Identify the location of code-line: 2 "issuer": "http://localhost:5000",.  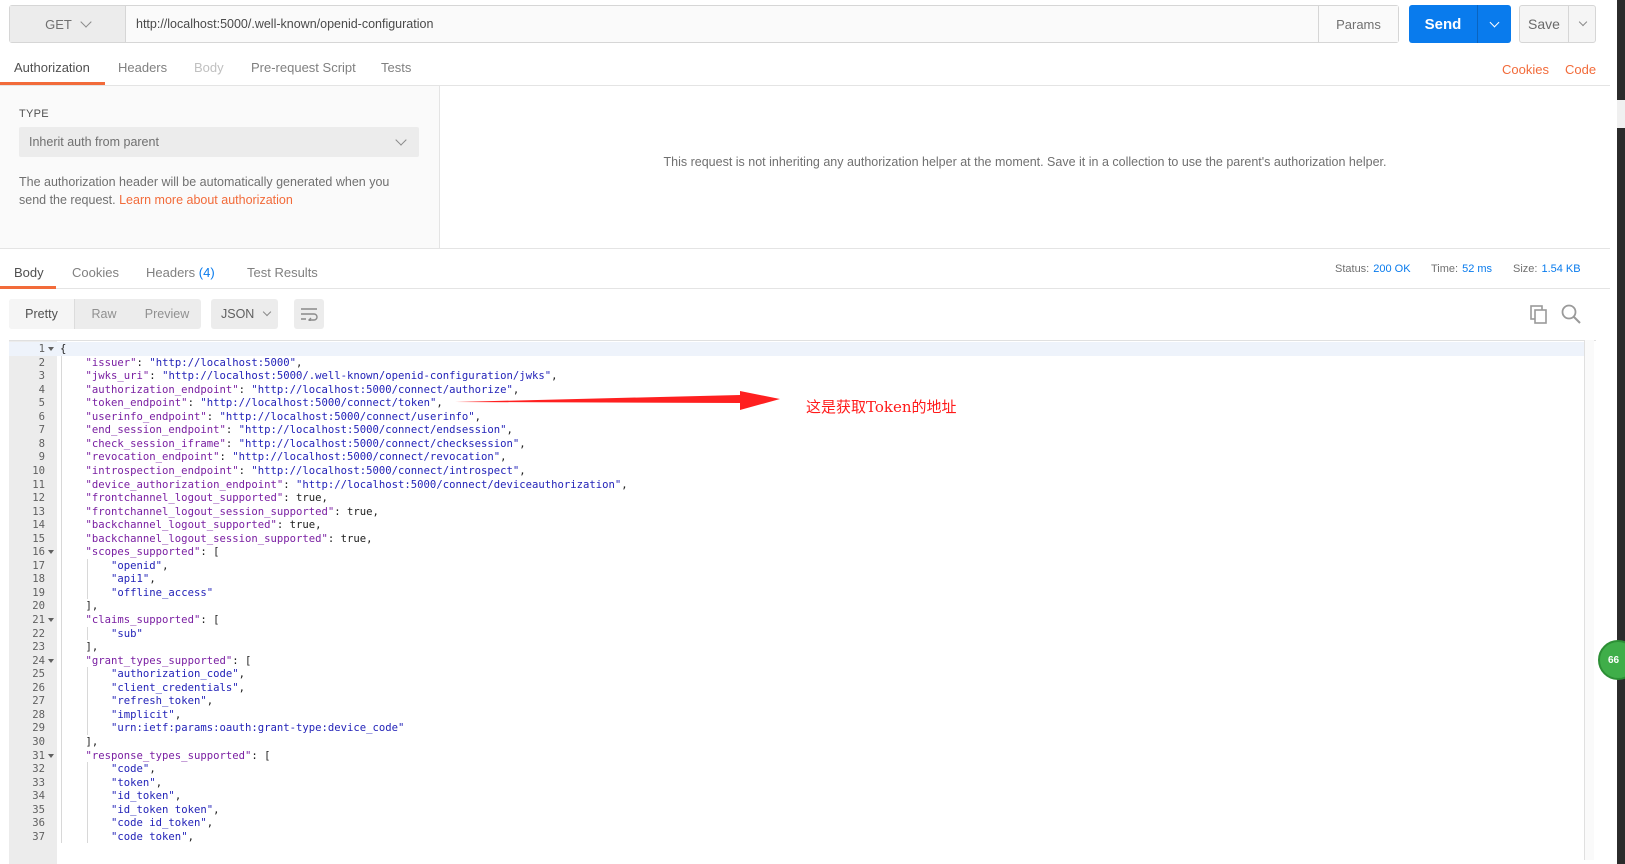
(799, 363).